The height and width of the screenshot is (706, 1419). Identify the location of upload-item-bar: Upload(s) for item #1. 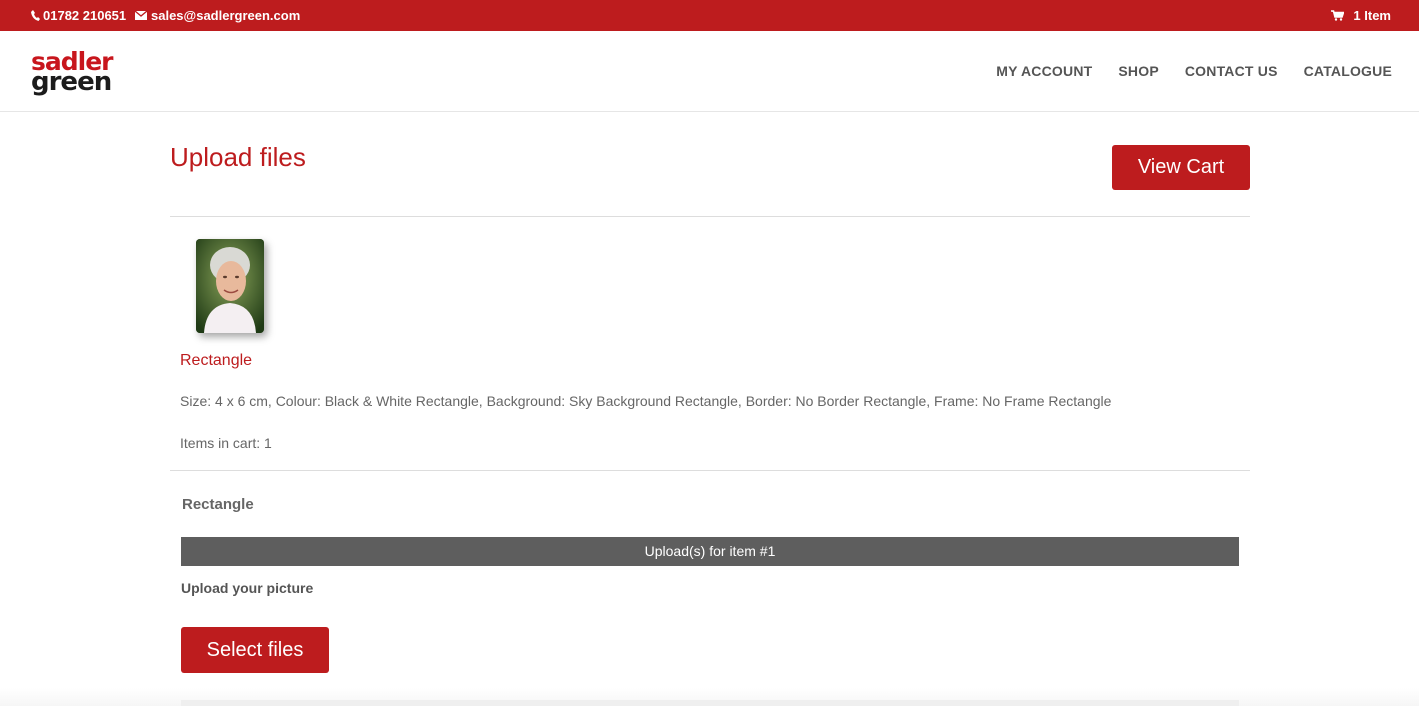
(710, 551).